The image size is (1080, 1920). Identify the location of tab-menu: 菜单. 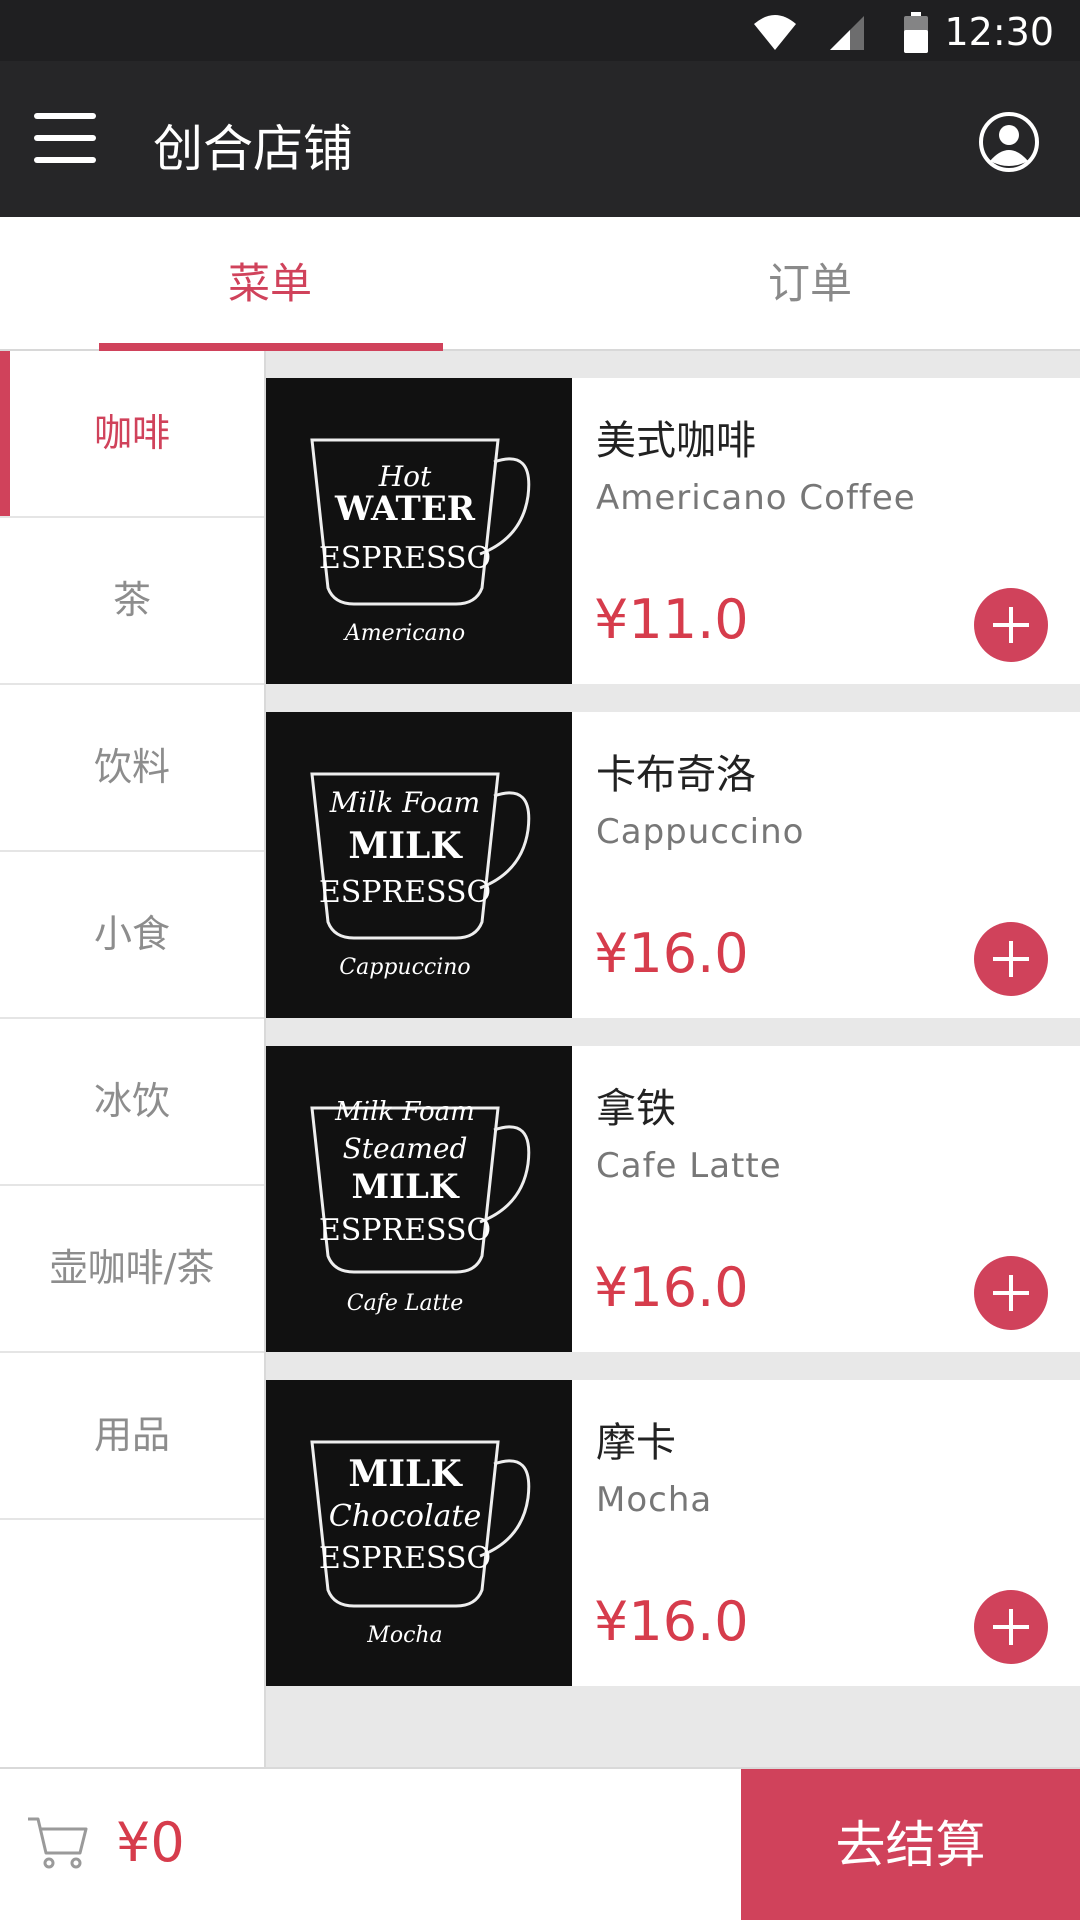
(270, 284).